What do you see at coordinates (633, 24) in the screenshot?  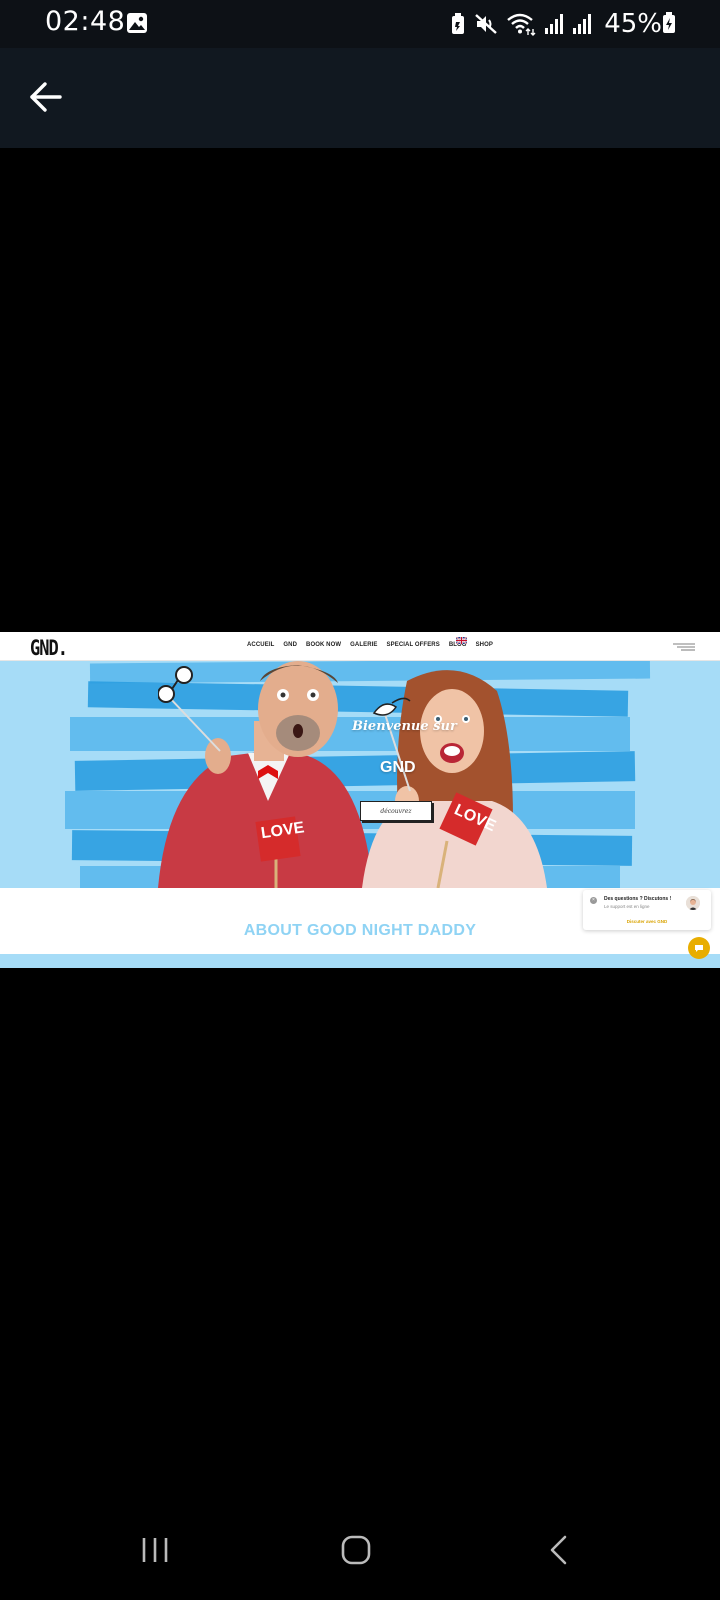 I see `battery-percentage: 45%` at bounding box center [633, 24].